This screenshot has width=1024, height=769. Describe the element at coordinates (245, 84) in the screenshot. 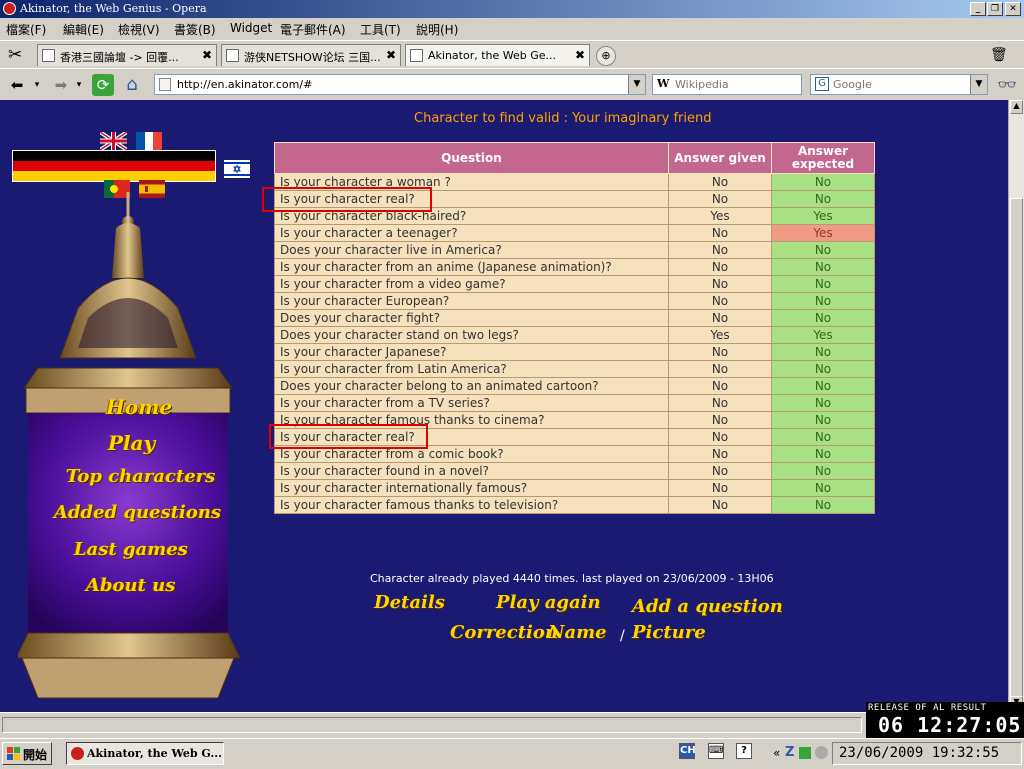

I see `url-text: http://en.akinator.com/#` at that location.